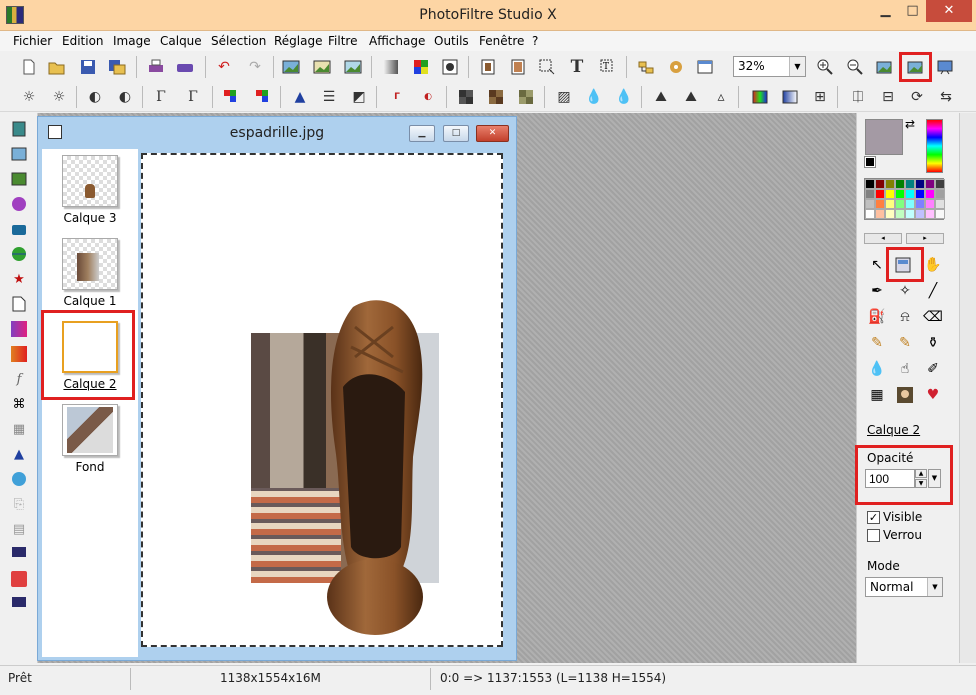  I want to click on explorer-icon, so click(646, 67).